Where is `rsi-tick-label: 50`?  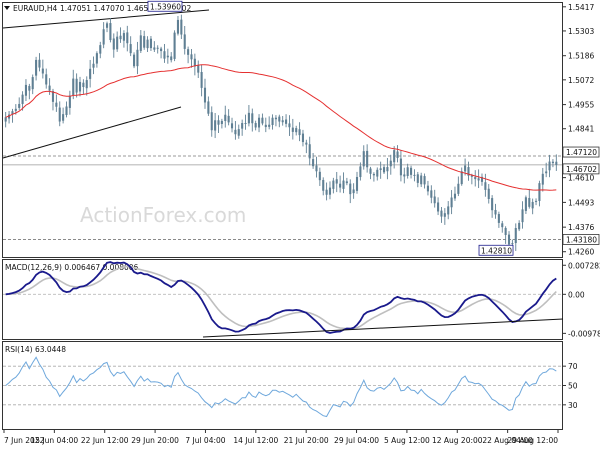 rsi-tick-label: 50 is located at coordinates (573, 386).